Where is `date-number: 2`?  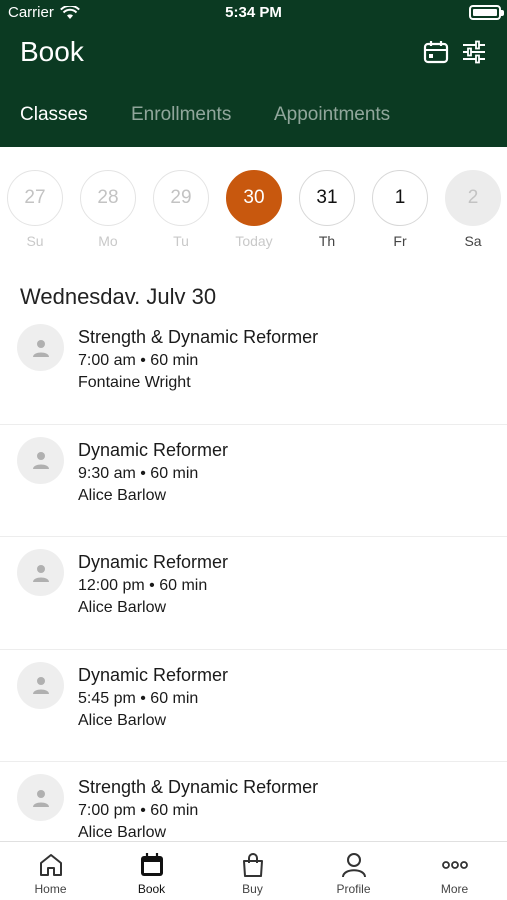 date-number: 2 is located at coordinates (473, 198).